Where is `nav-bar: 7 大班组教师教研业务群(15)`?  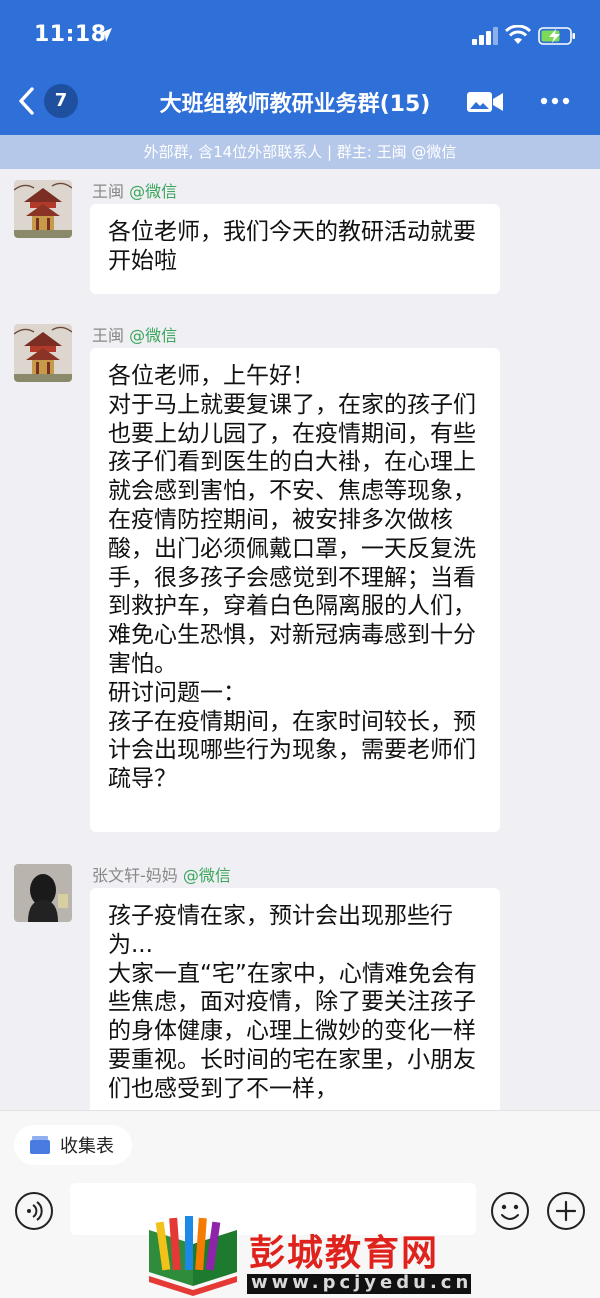 nav-bar: 7 大班组教师教研业务群(15) is located at coordinates (300, 102).